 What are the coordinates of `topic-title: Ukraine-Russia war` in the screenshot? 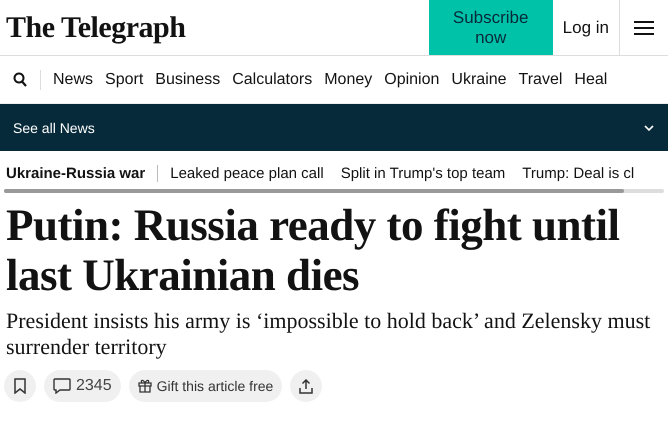 It's located at (82, 173).